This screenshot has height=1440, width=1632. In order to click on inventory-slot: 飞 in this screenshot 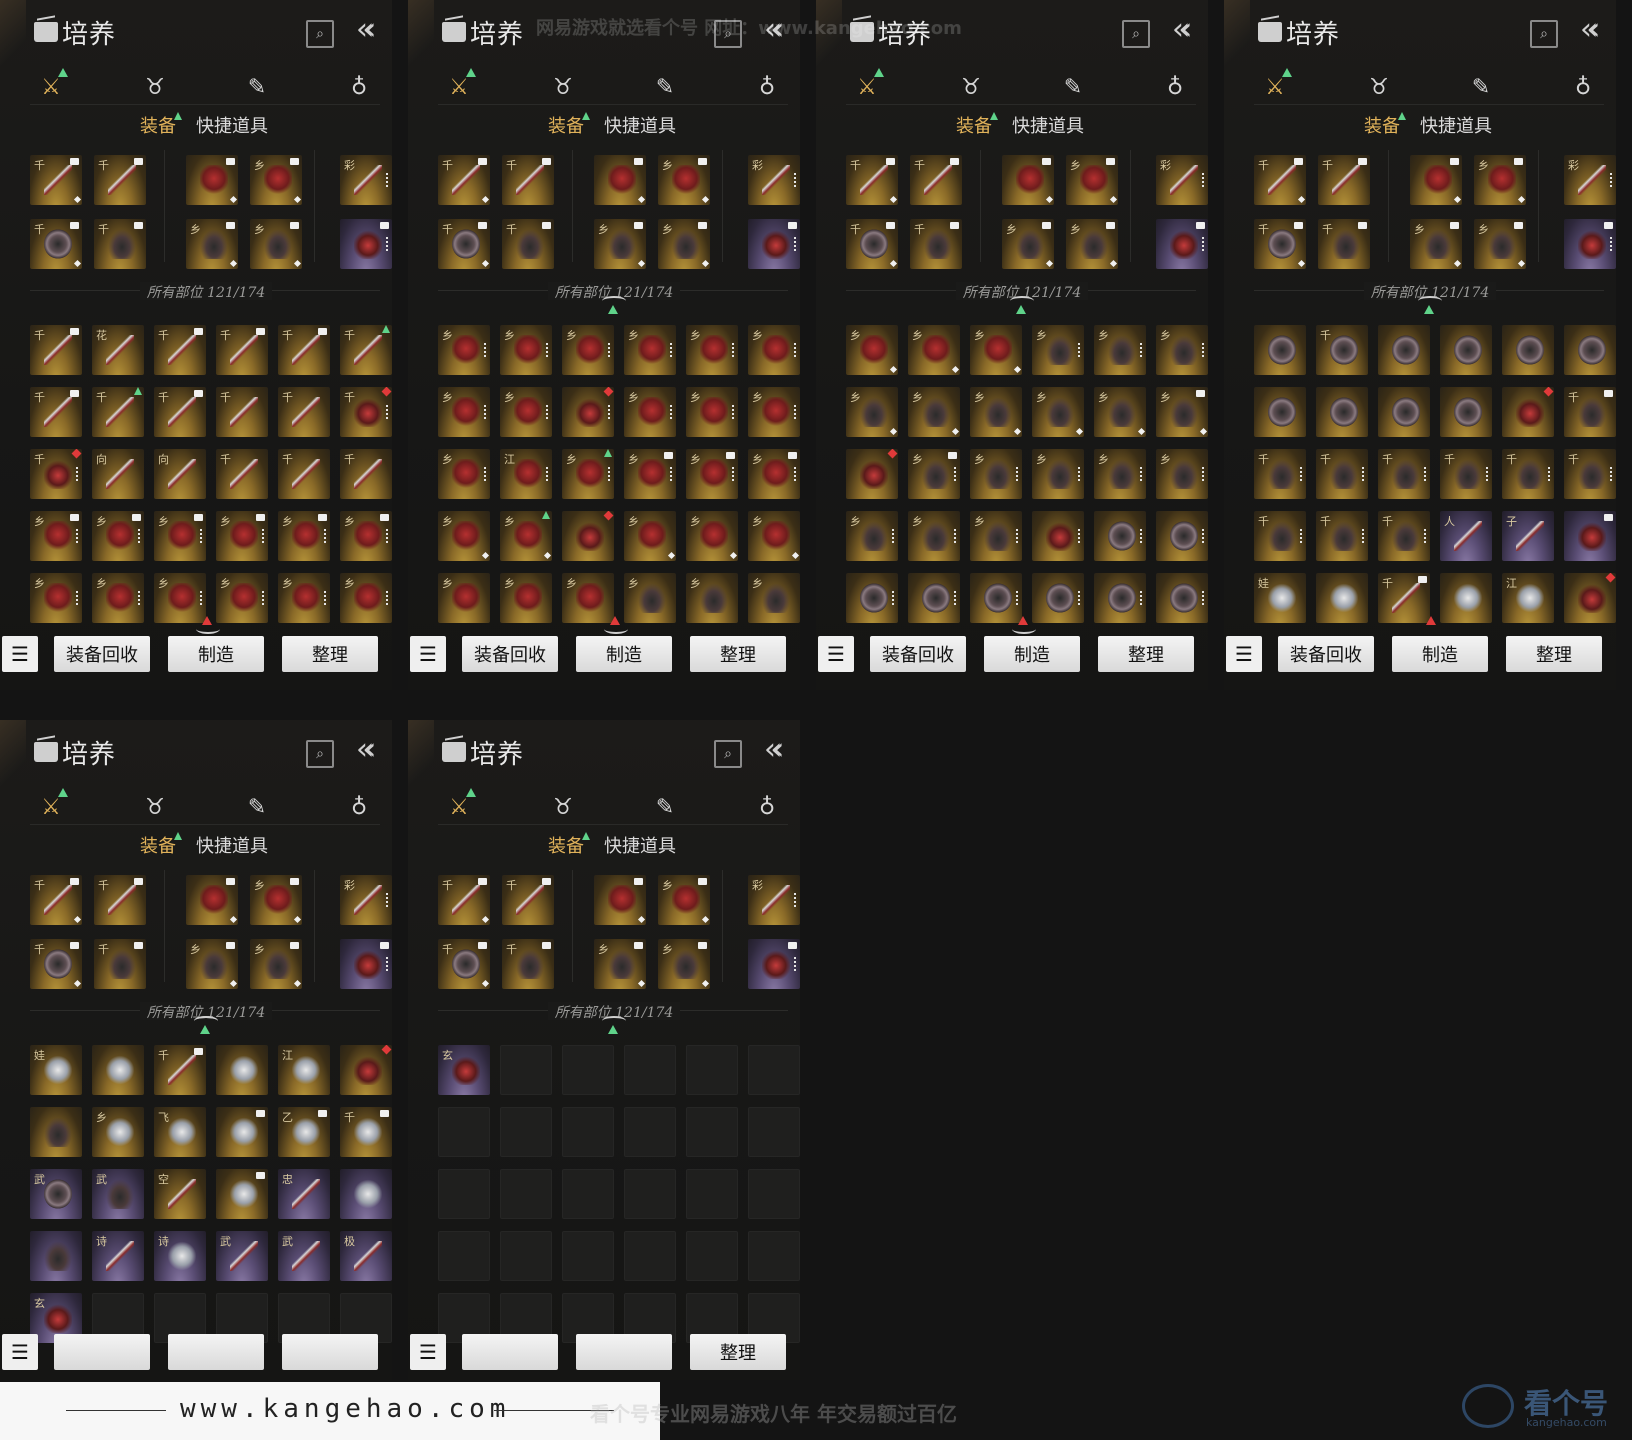, I will do `click(180, 1132)`.